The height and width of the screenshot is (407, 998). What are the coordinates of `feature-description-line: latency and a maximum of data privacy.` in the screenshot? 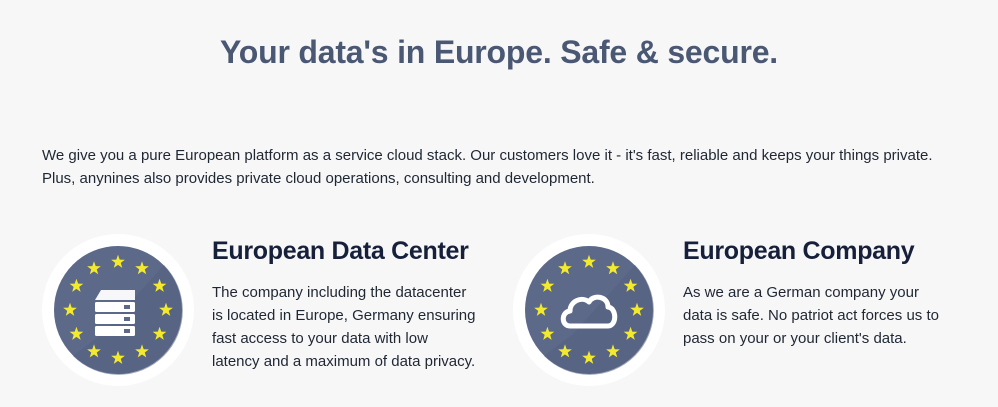 It's located at (344, 361).